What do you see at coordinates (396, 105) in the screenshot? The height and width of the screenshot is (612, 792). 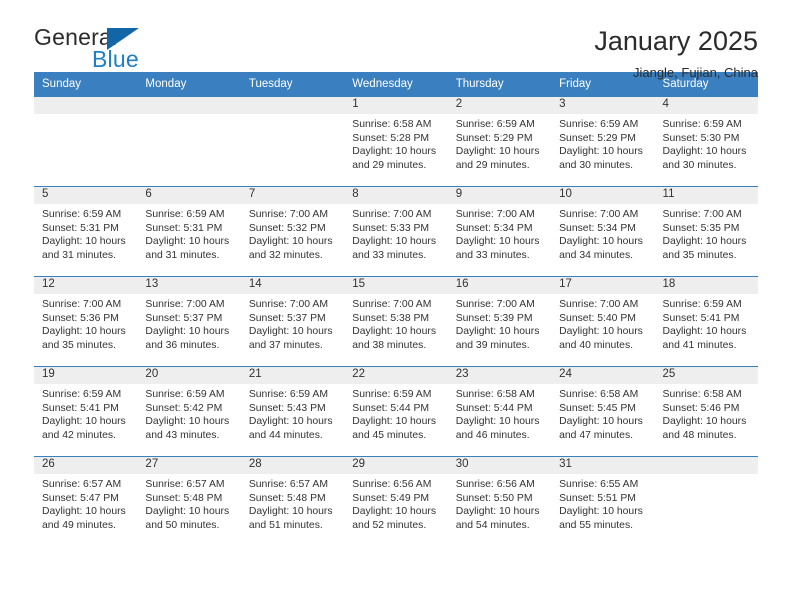 I see `day-number: 1` at bounding box center [396, 105].